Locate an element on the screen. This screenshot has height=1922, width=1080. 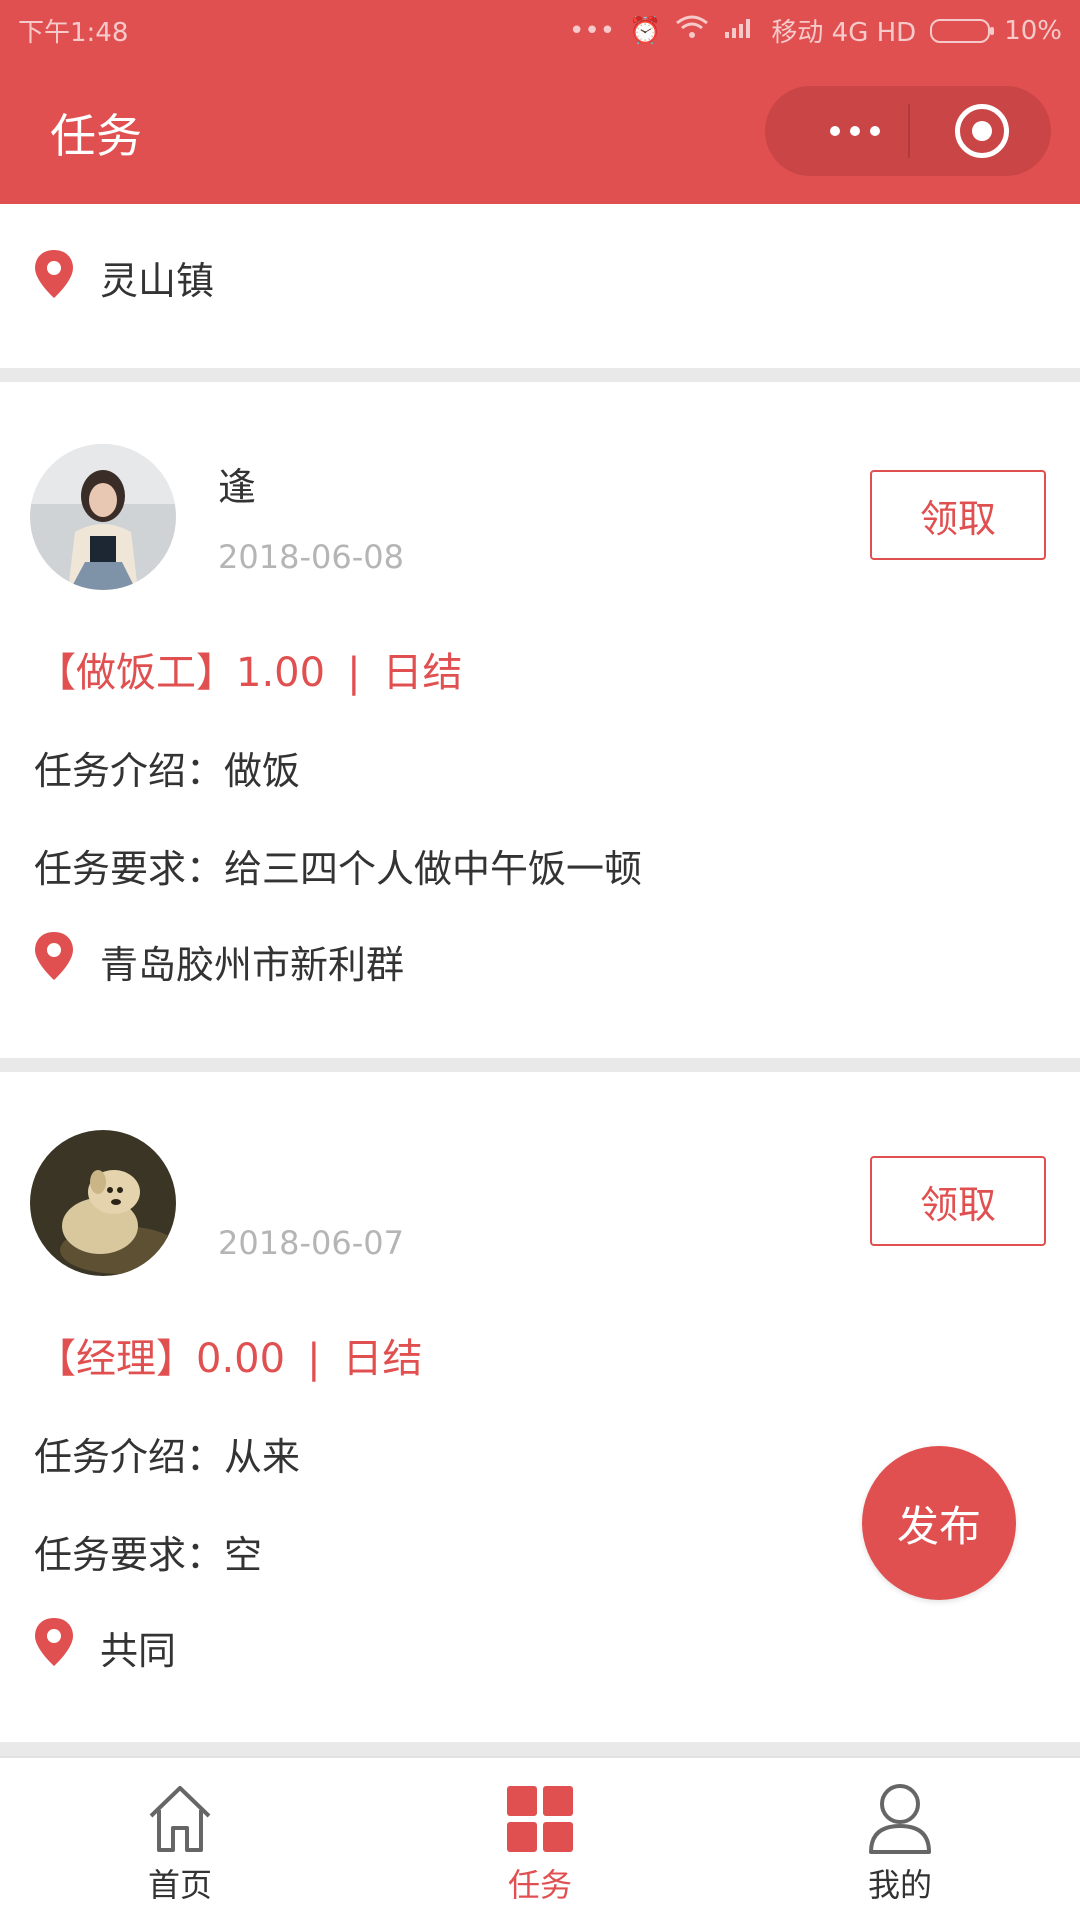
post-date: 2018-06-07 is located at coordinates (311, 1243).